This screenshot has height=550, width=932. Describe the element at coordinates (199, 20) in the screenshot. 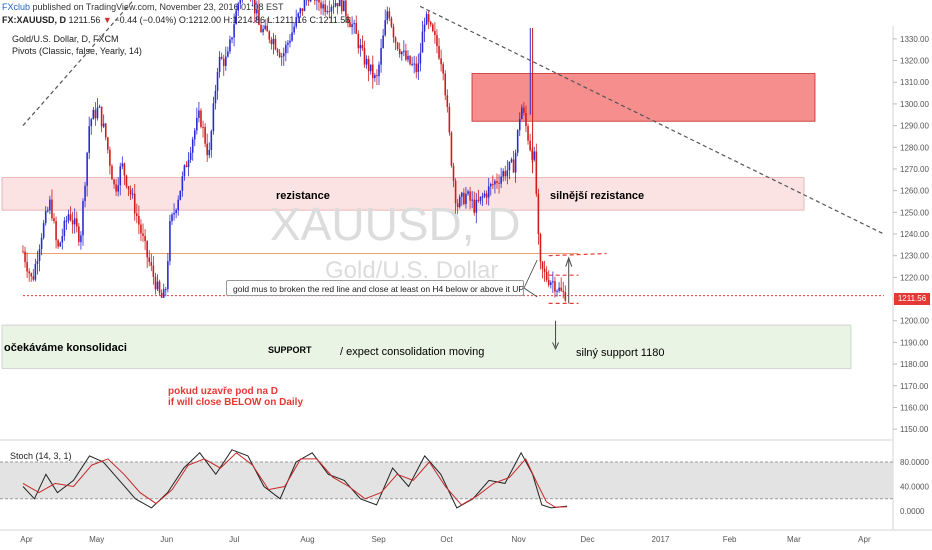

I see `open-value: O:1212.00` at that location.